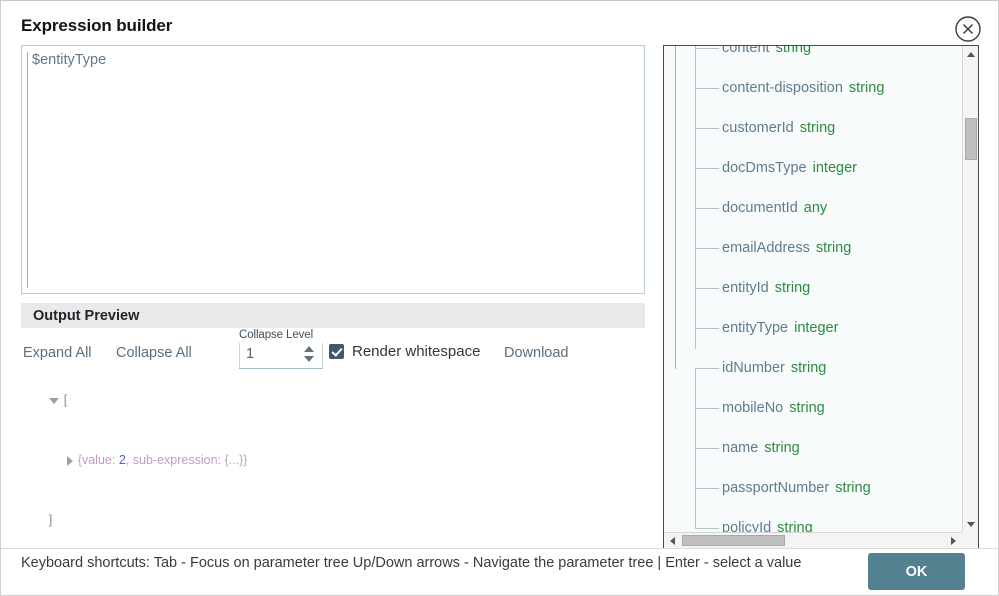 The width and height of the screenshot is (999, 596). I want to click on tree-node-mobileno: mobileNo string, so click(813, 408).